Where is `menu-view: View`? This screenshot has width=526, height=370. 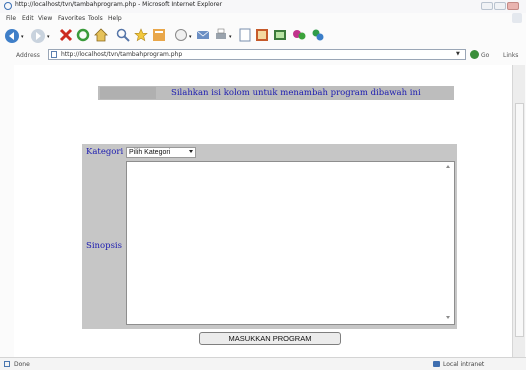
menu-view: View is located at coordinates (45, 18).